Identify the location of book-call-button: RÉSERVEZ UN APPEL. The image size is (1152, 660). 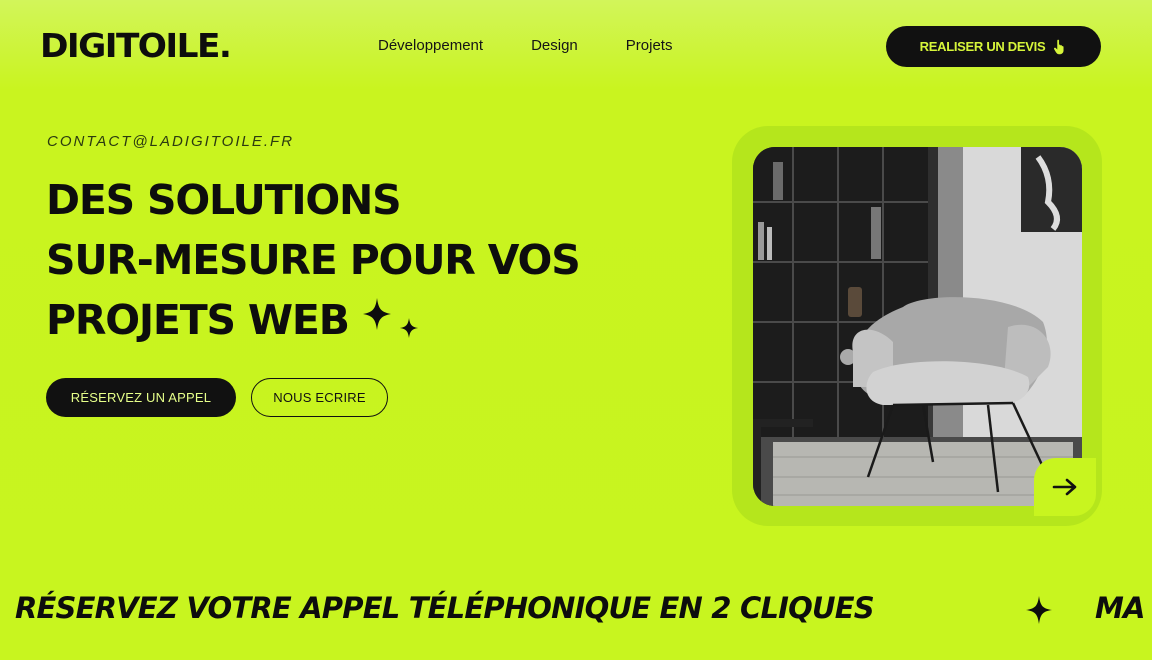
(141, 397).